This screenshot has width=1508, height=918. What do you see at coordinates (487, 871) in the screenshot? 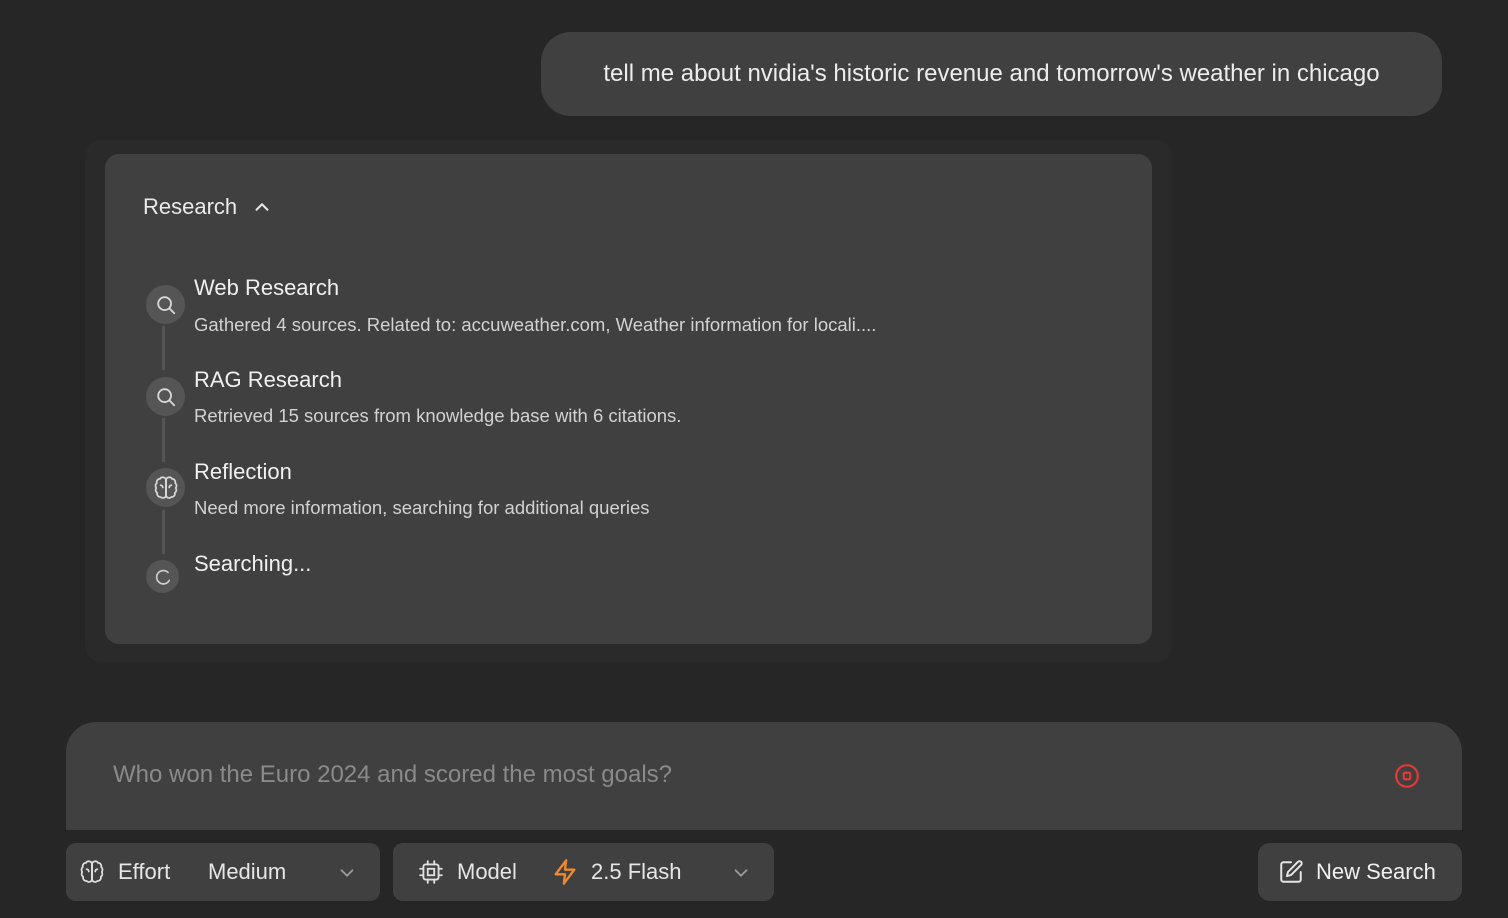
I see `model-label: Model` at bounding box center [487, 871].